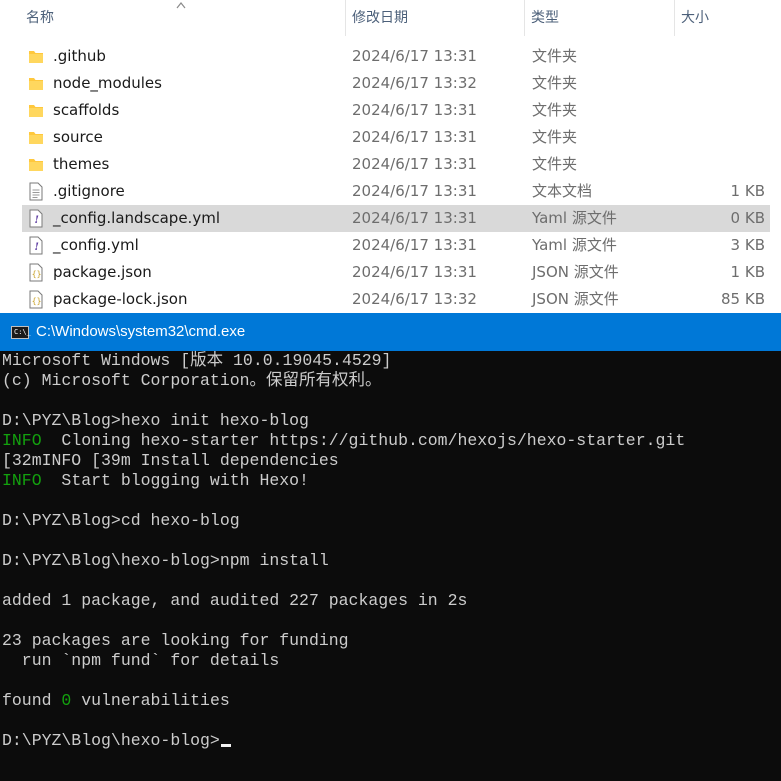 The image size is (781, 781). What do you see at coordinates (599, 18) in the screenshot?
I see `column-type: 类型` at bounding box center [599, 18].